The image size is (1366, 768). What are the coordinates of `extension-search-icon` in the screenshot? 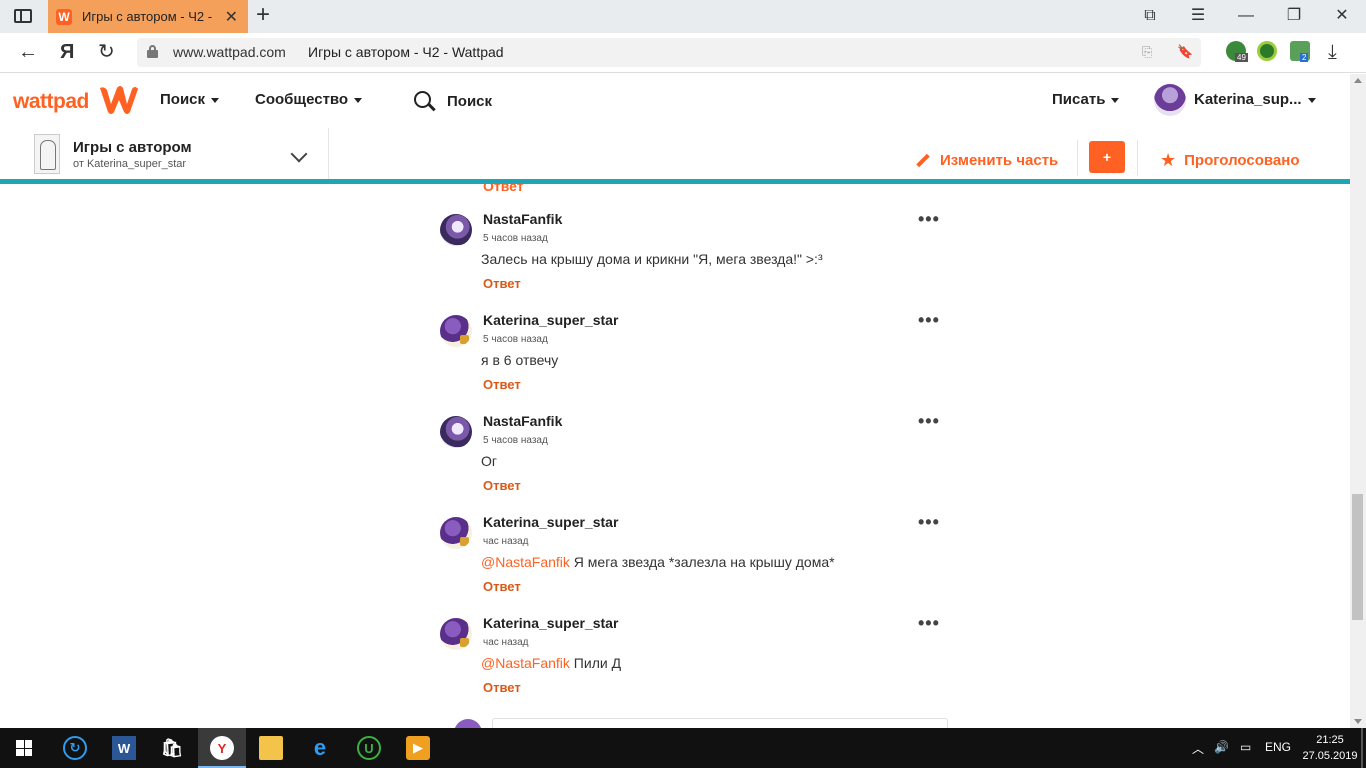 It's located at (1267, 51).